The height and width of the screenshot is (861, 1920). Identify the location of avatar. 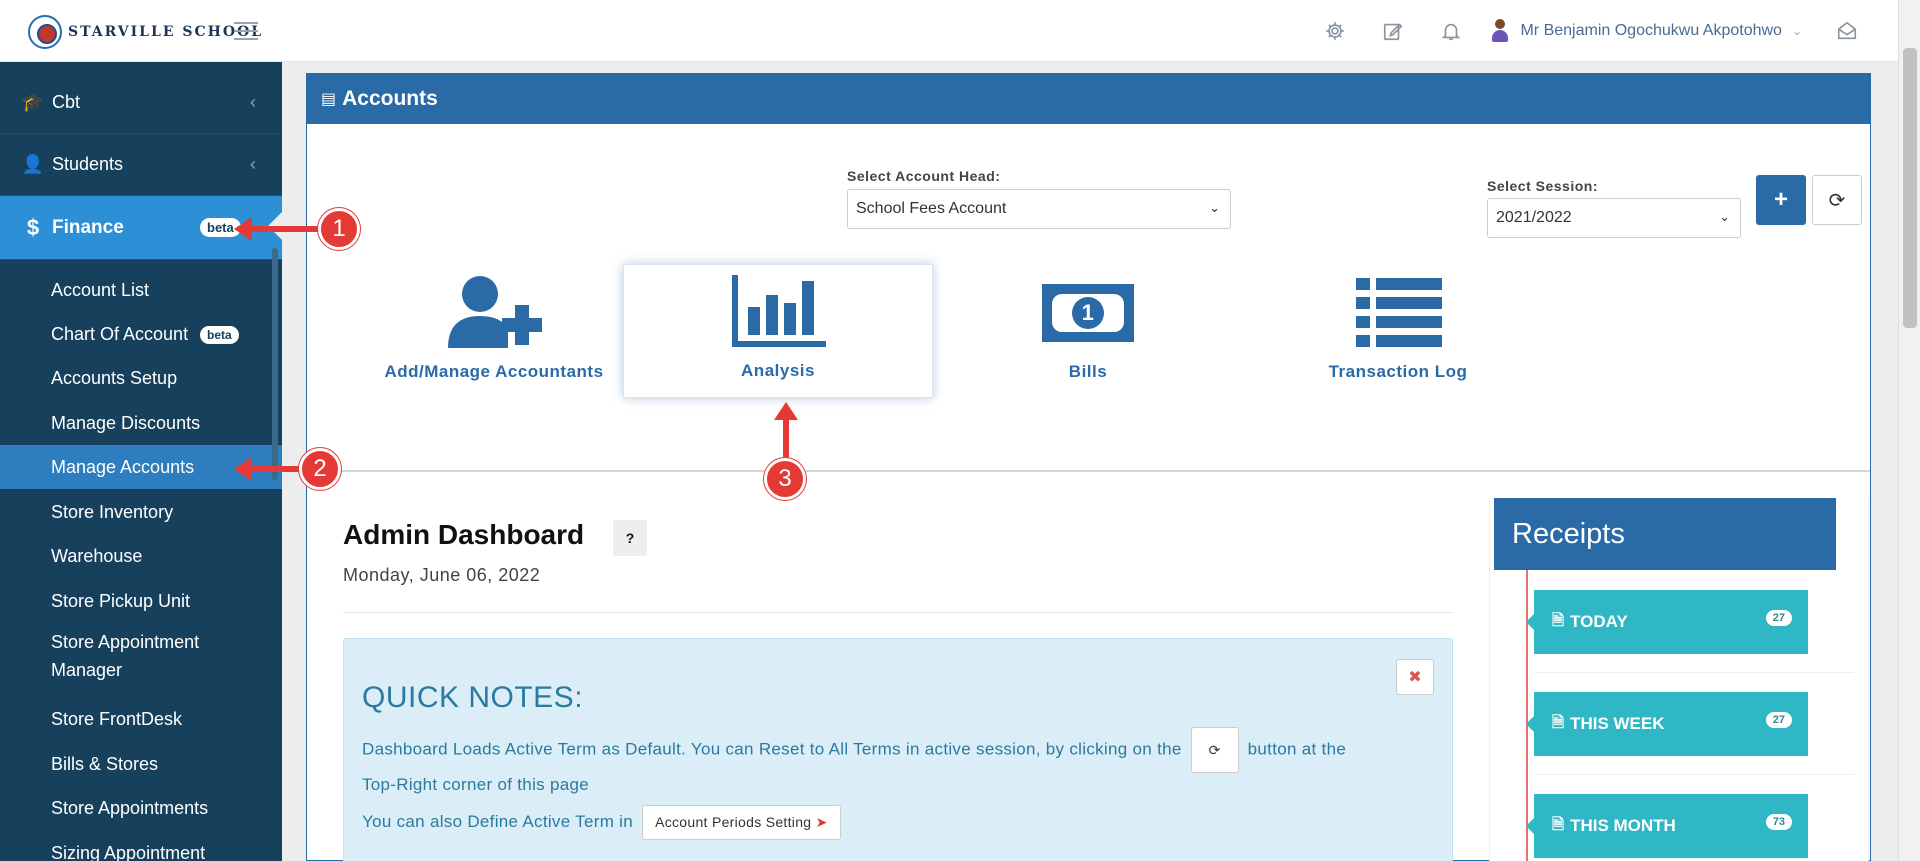
(1500, 31).